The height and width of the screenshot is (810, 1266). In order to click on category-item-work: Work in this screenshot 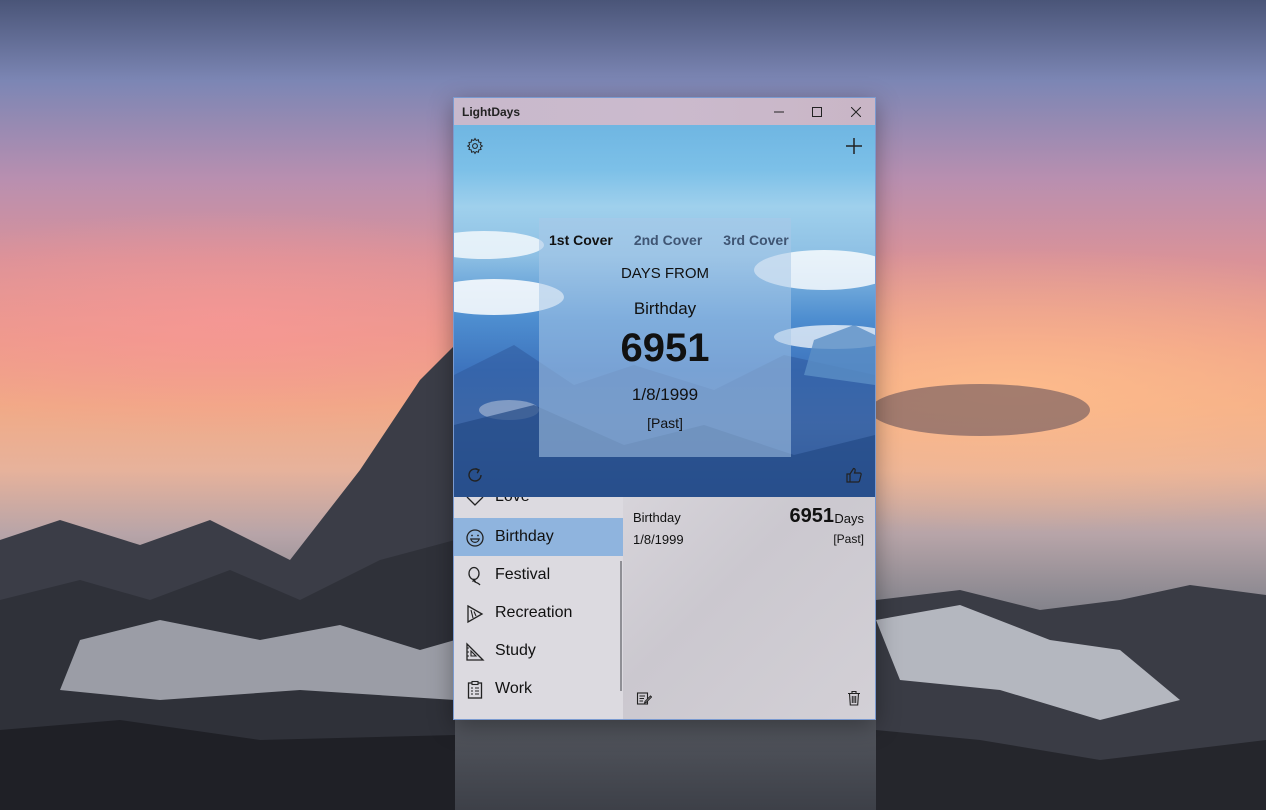, I will do `click(538, 689)`.